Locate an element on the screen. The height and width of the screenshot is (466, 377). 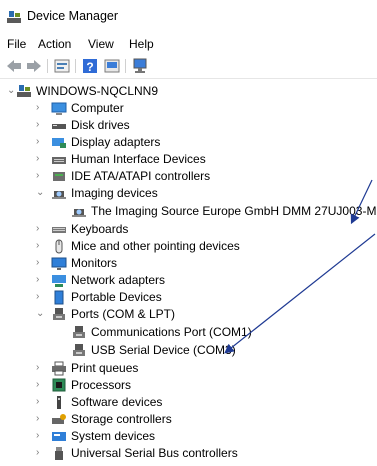
storage-controller-icon is located at coordinates (59, 419).